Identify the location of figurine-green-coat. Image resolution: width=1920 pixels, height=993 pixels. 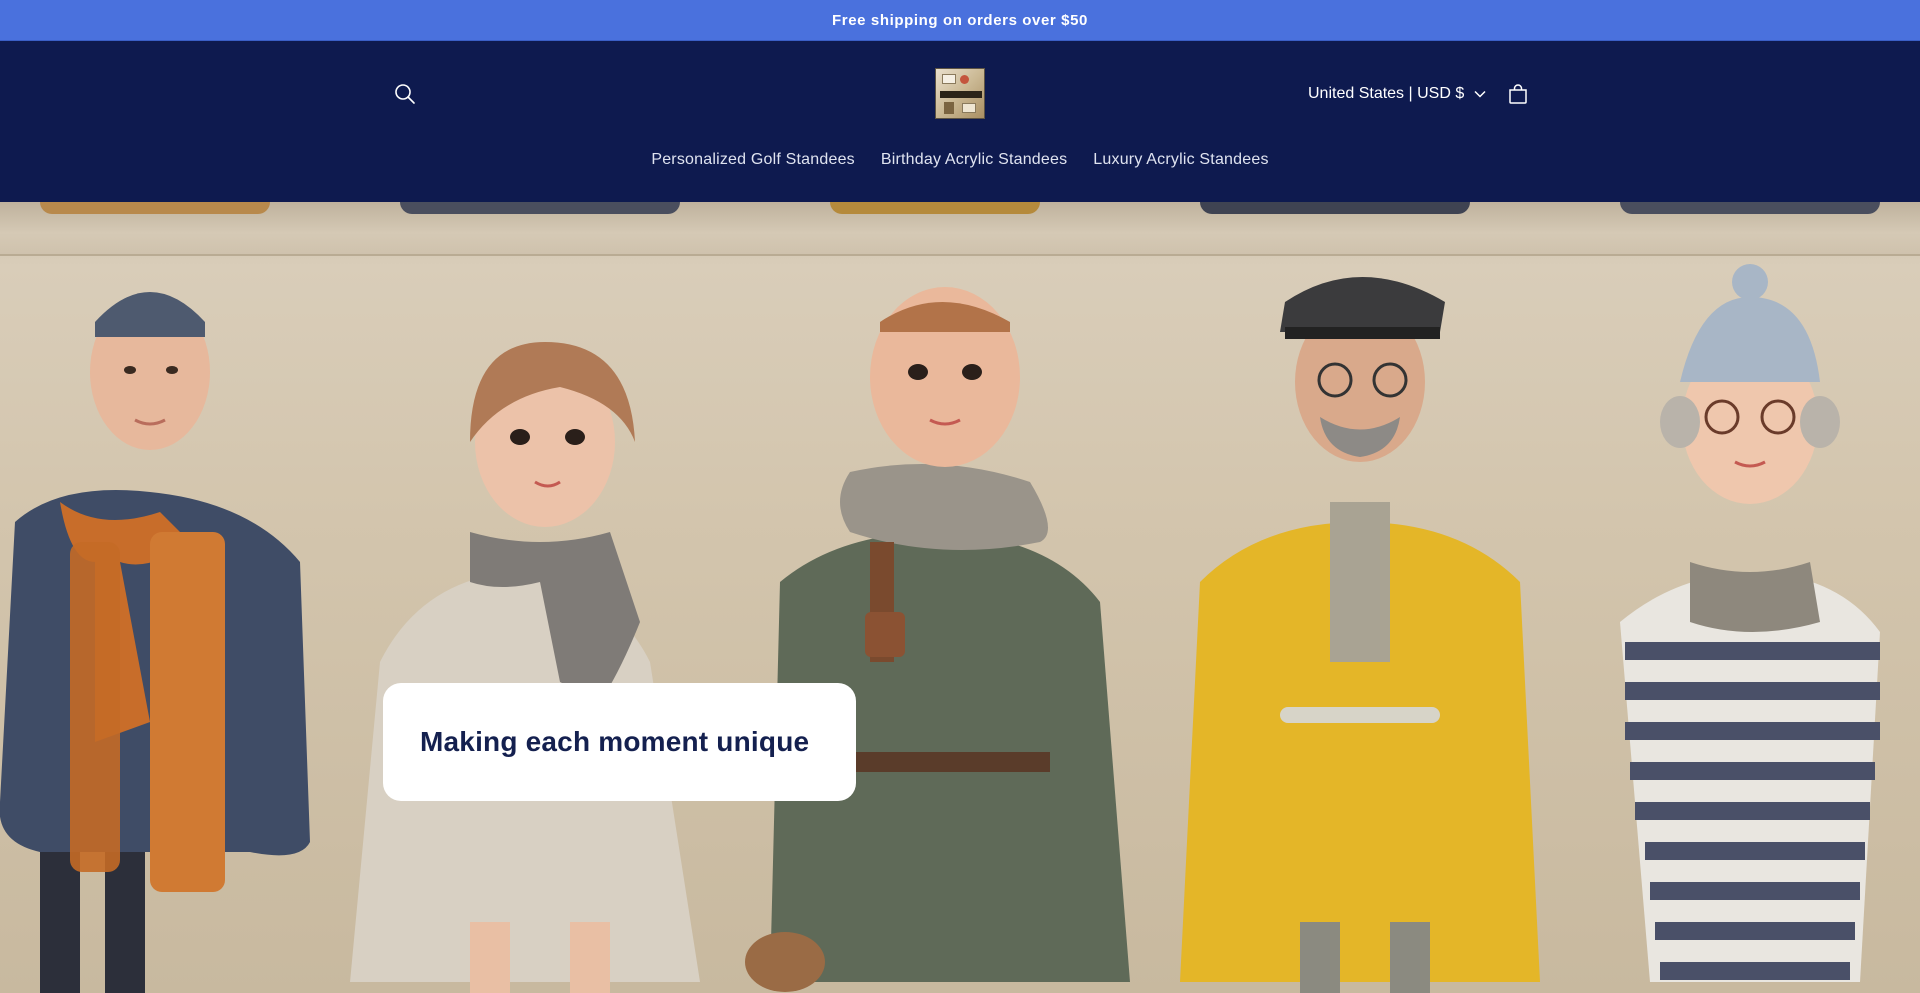
(937, 639).